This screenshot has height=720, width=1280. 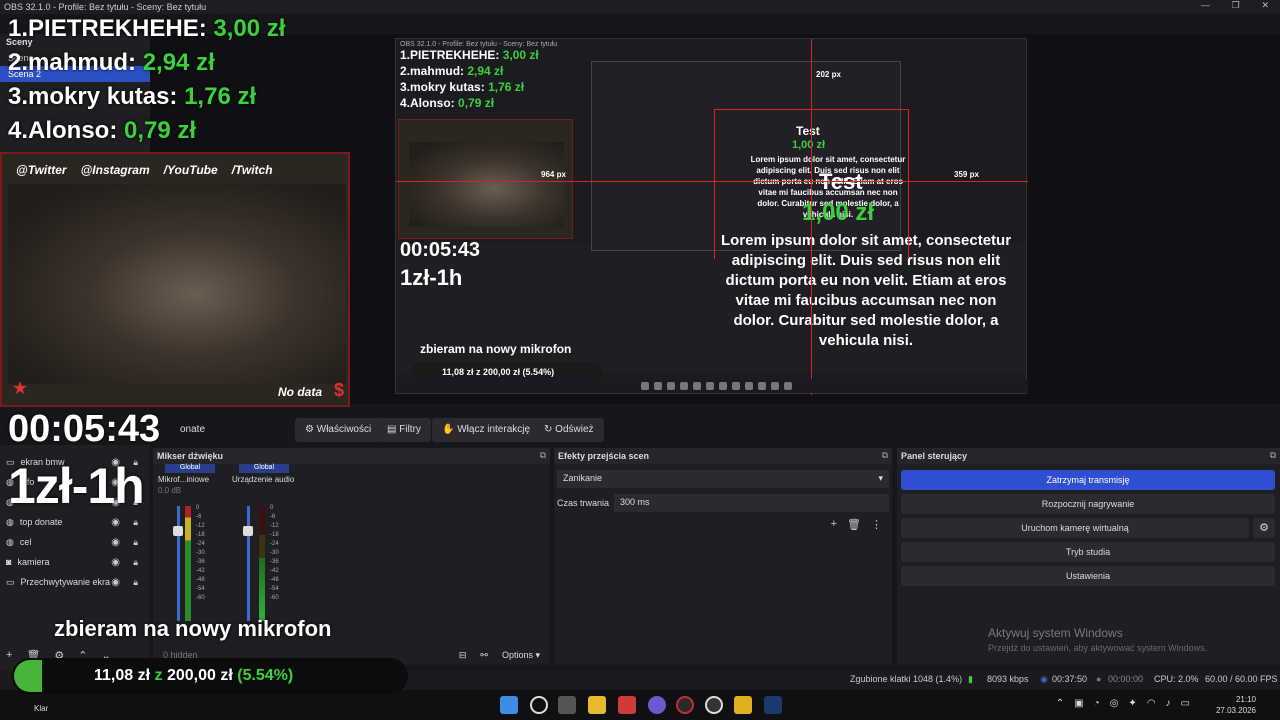 I want to click on more-icon: ⋮, so click(x=876, y=524).